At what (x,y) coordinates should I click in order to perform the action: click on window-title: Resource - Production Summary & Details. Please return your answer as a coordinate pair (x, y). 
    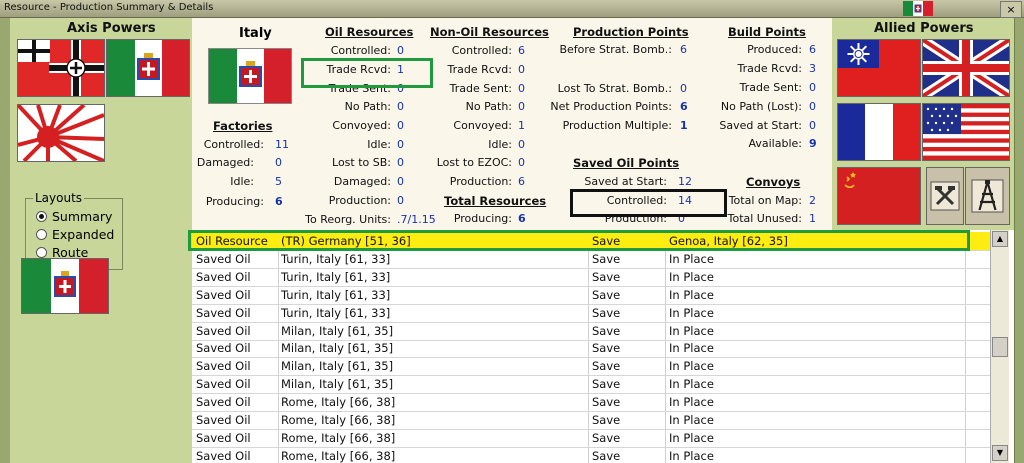
    Looking at the image, I should click on (109, 7).